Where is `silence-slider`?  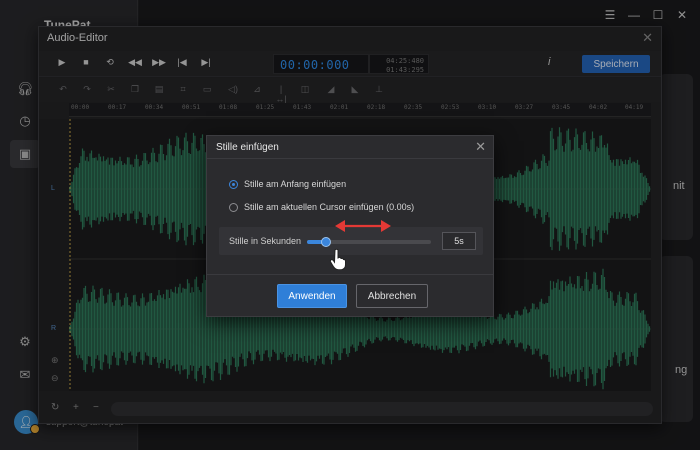 silence-slider is located at coordinates (369, 242).